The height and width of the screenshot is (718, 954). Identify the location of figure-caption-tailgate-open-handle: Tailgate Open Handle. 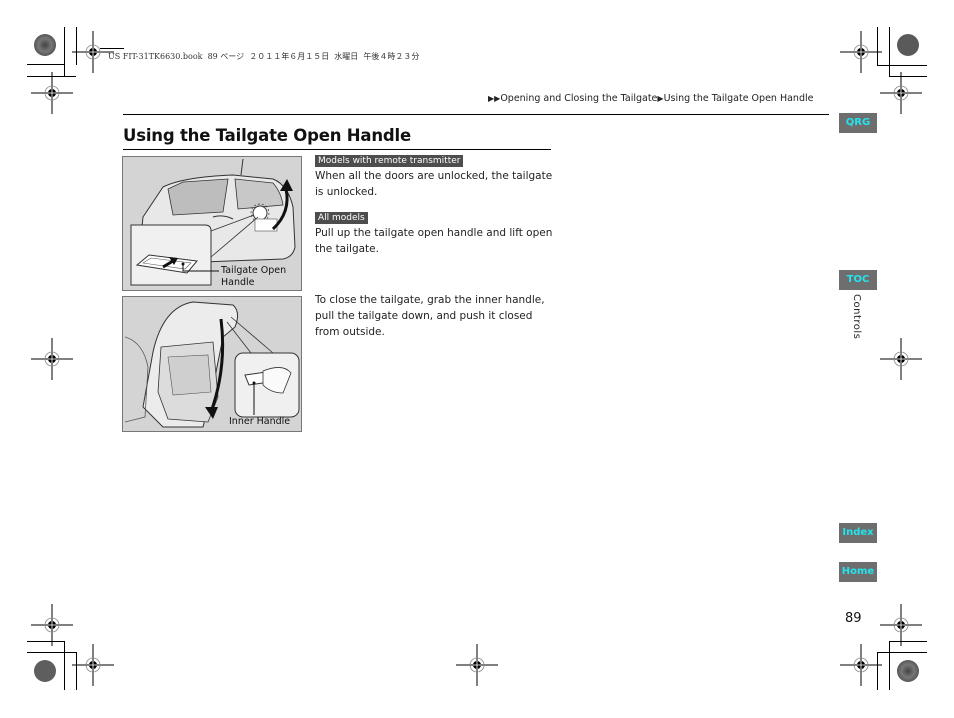
(253, 277).